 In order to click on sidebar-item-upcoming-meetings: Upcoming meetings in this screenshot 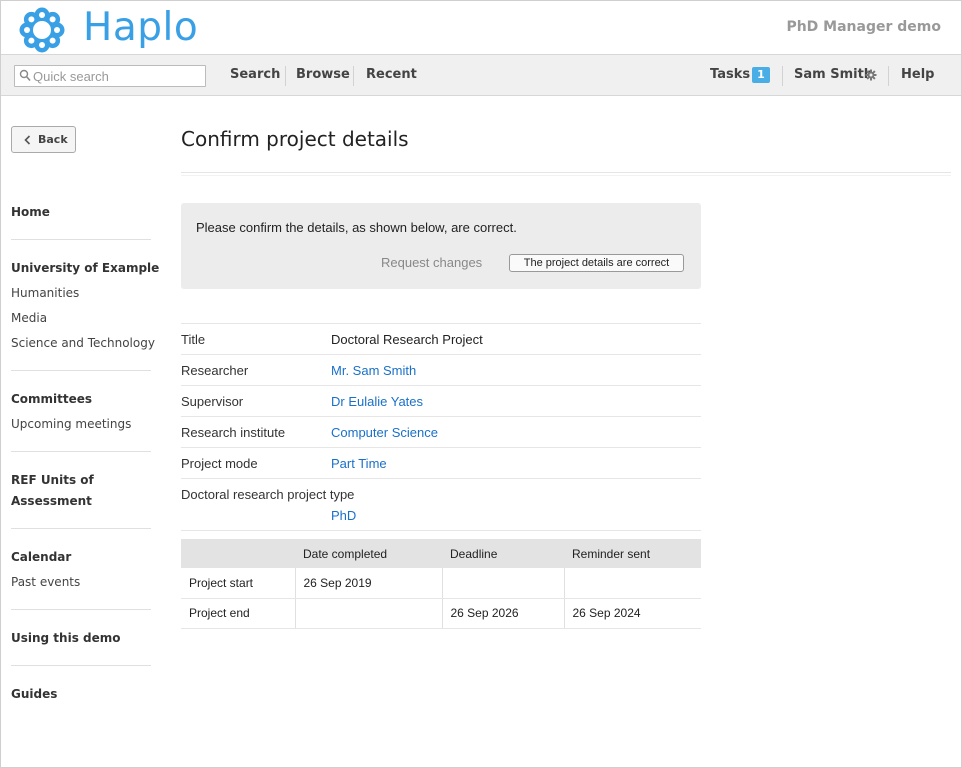, I will do `click(71, 424)`.